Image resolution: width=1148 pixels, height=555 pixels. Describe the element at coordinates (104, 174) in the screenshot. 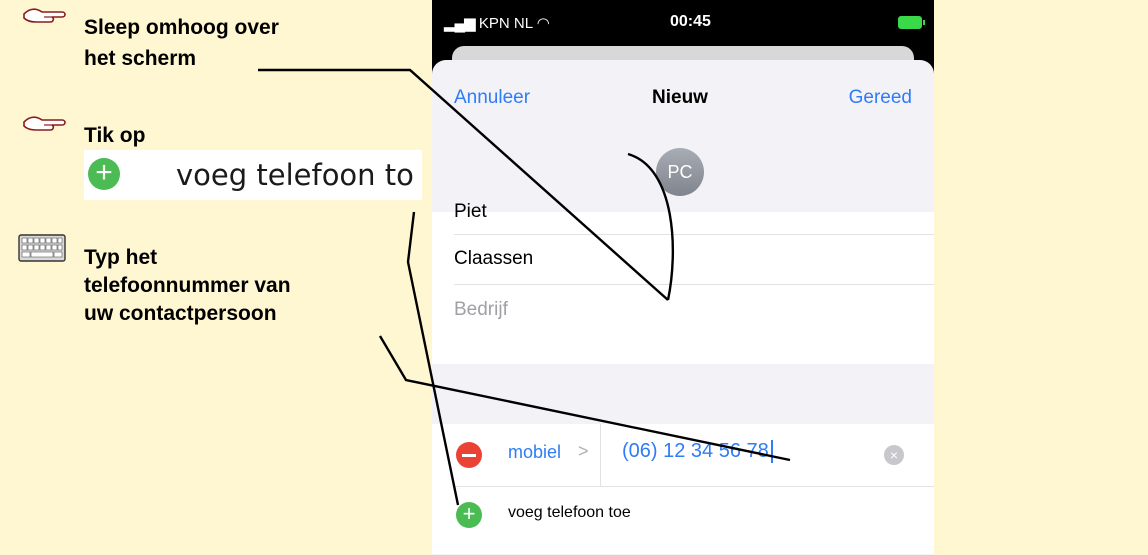

I see `plus-circle-icon: +` at that location.